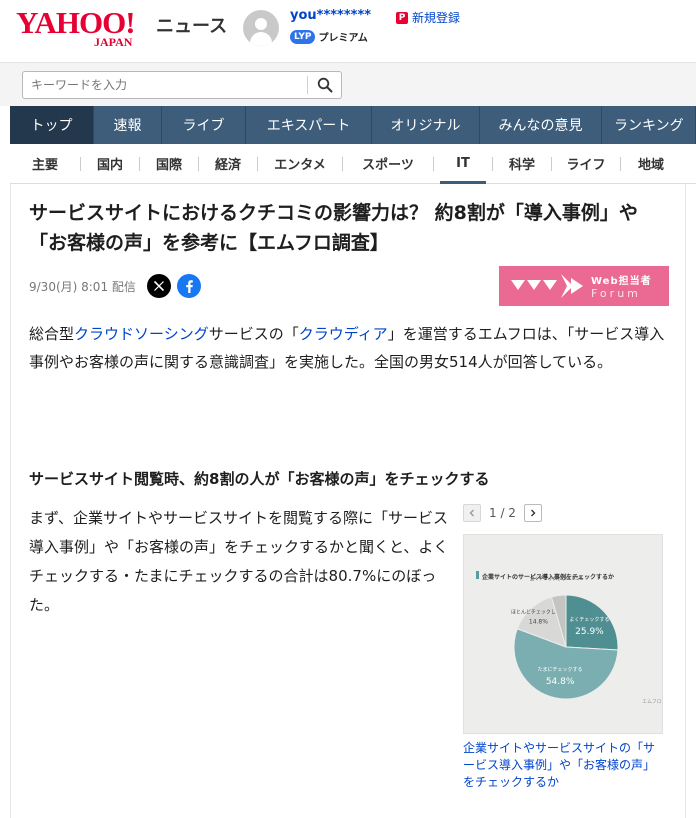 This screenshot has width=696, height=818. I want to click on category-it: IT, so click(463, 164).